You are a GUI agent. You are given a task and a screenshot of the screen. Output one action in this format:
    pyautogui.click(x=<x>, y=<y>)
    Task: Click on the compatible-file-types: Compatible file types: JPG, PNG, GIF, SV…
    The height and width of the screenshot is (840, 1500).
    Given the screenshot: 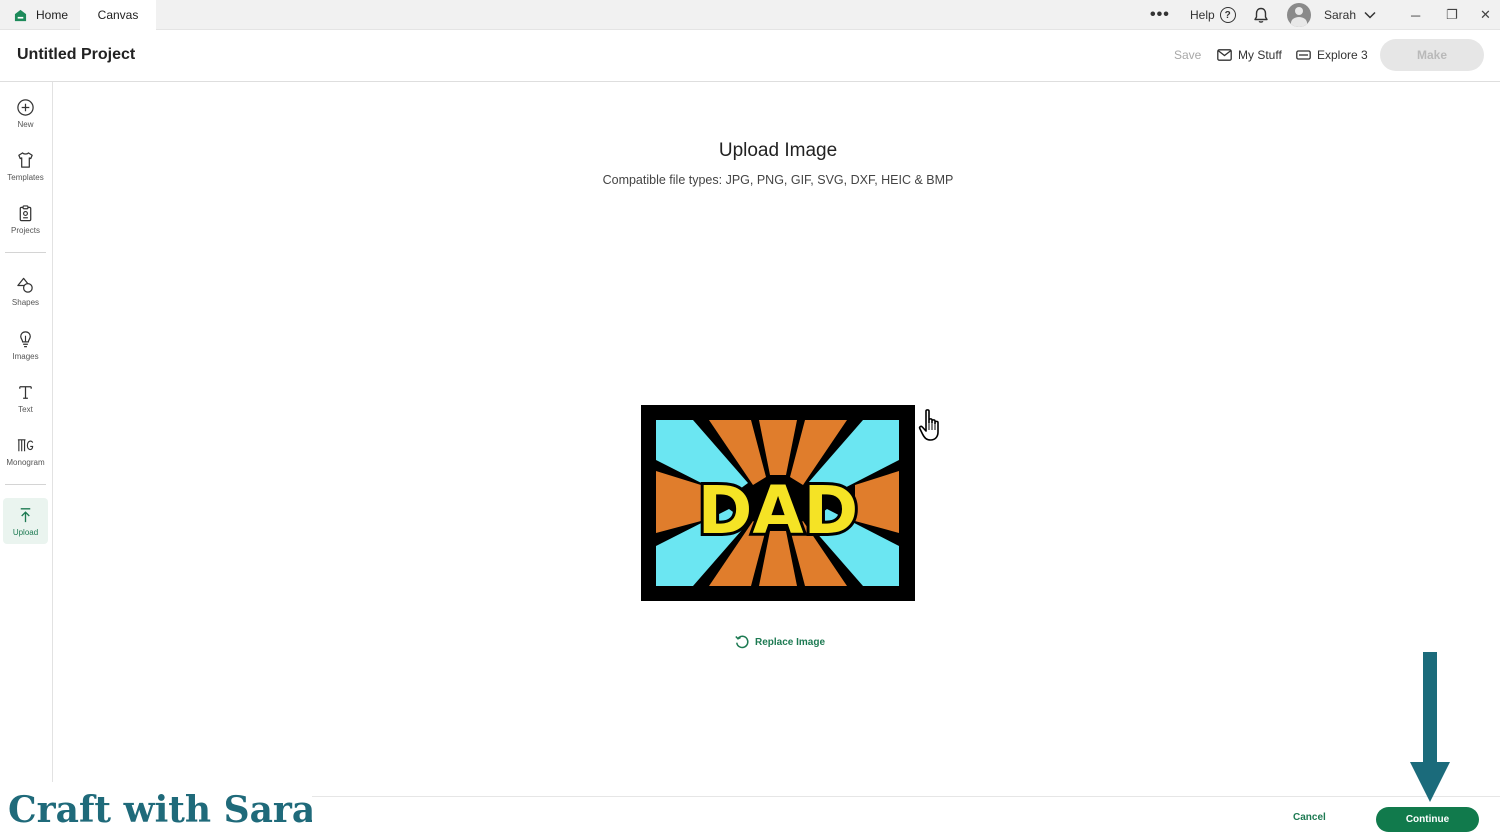 What is the action you would take?
    pyautogui.click(x=778, y=180)
    